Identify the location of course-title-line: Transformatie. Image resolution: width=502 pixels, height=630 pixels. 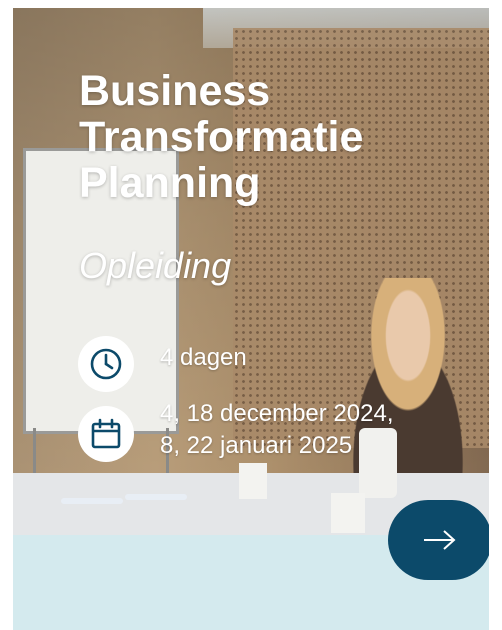
(221, 137).